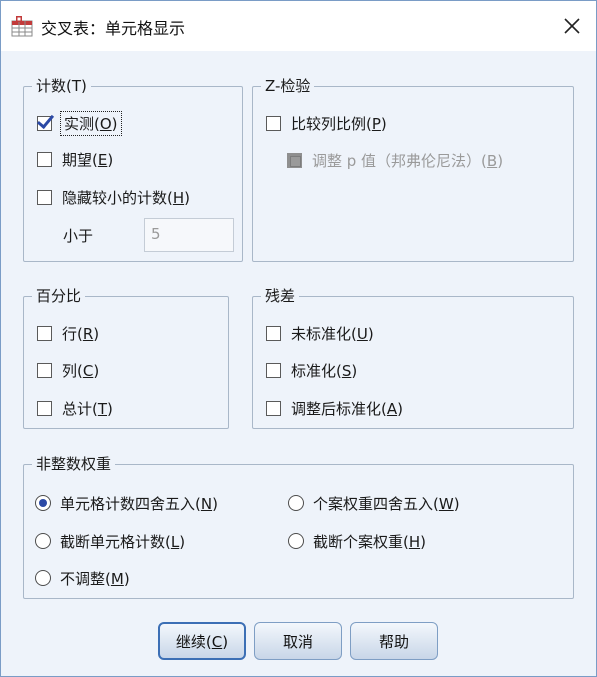  I want to click on row-percent-label: 行(R), so click(81, 333).